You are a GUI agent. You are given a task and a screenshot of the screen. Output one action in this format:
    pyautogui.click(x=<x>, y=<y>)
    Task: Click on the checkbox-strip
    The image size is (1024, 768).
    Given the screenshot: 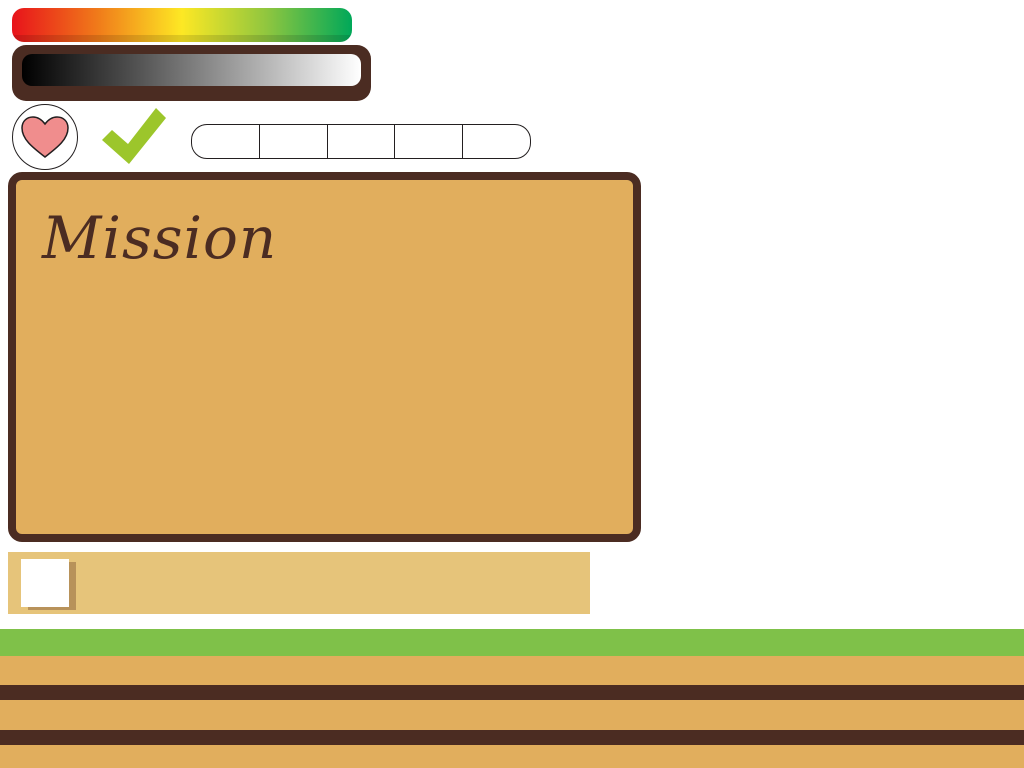 What is the action you would take?
    pyautogui.click(x=299, y=583)
    